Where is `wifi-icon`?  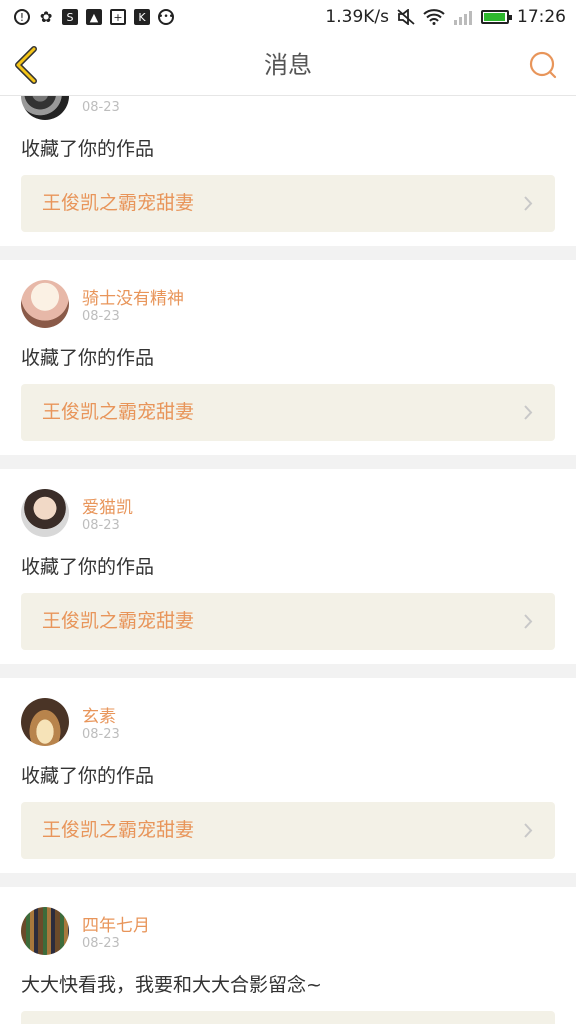
wifi-icon is located at coordinates (434, 17).